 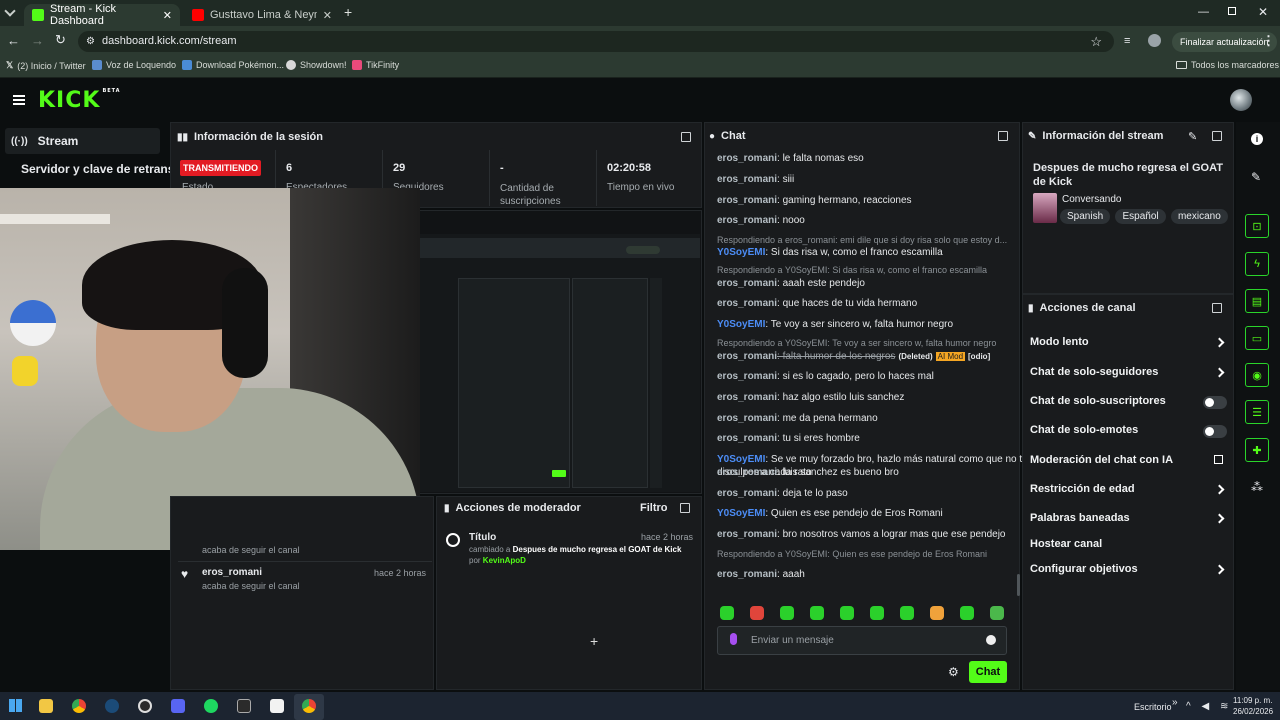 What do you see at coordinates (1085, 216) in the screenshot?
I see `tag-spanish: Spanish` at bounding box center [1085, 216].